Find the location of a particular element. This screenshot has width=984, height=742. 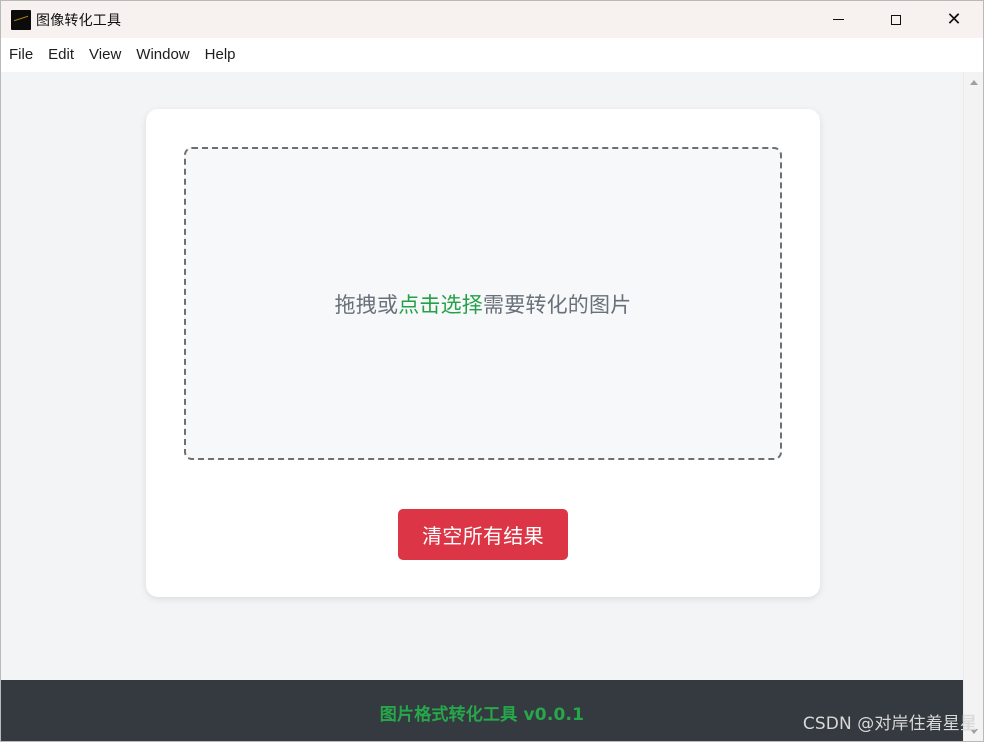

menu-view: View is located at coordinates (105, 55).